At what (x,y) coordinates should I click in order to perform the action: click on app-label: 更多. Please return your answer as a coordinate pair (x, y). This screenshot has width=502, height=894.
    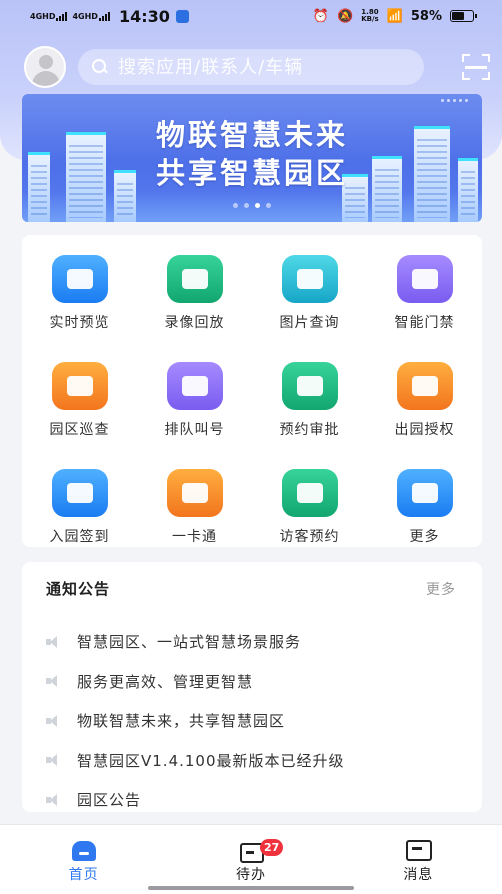
    Looking at the image, I should click on (424, 537).